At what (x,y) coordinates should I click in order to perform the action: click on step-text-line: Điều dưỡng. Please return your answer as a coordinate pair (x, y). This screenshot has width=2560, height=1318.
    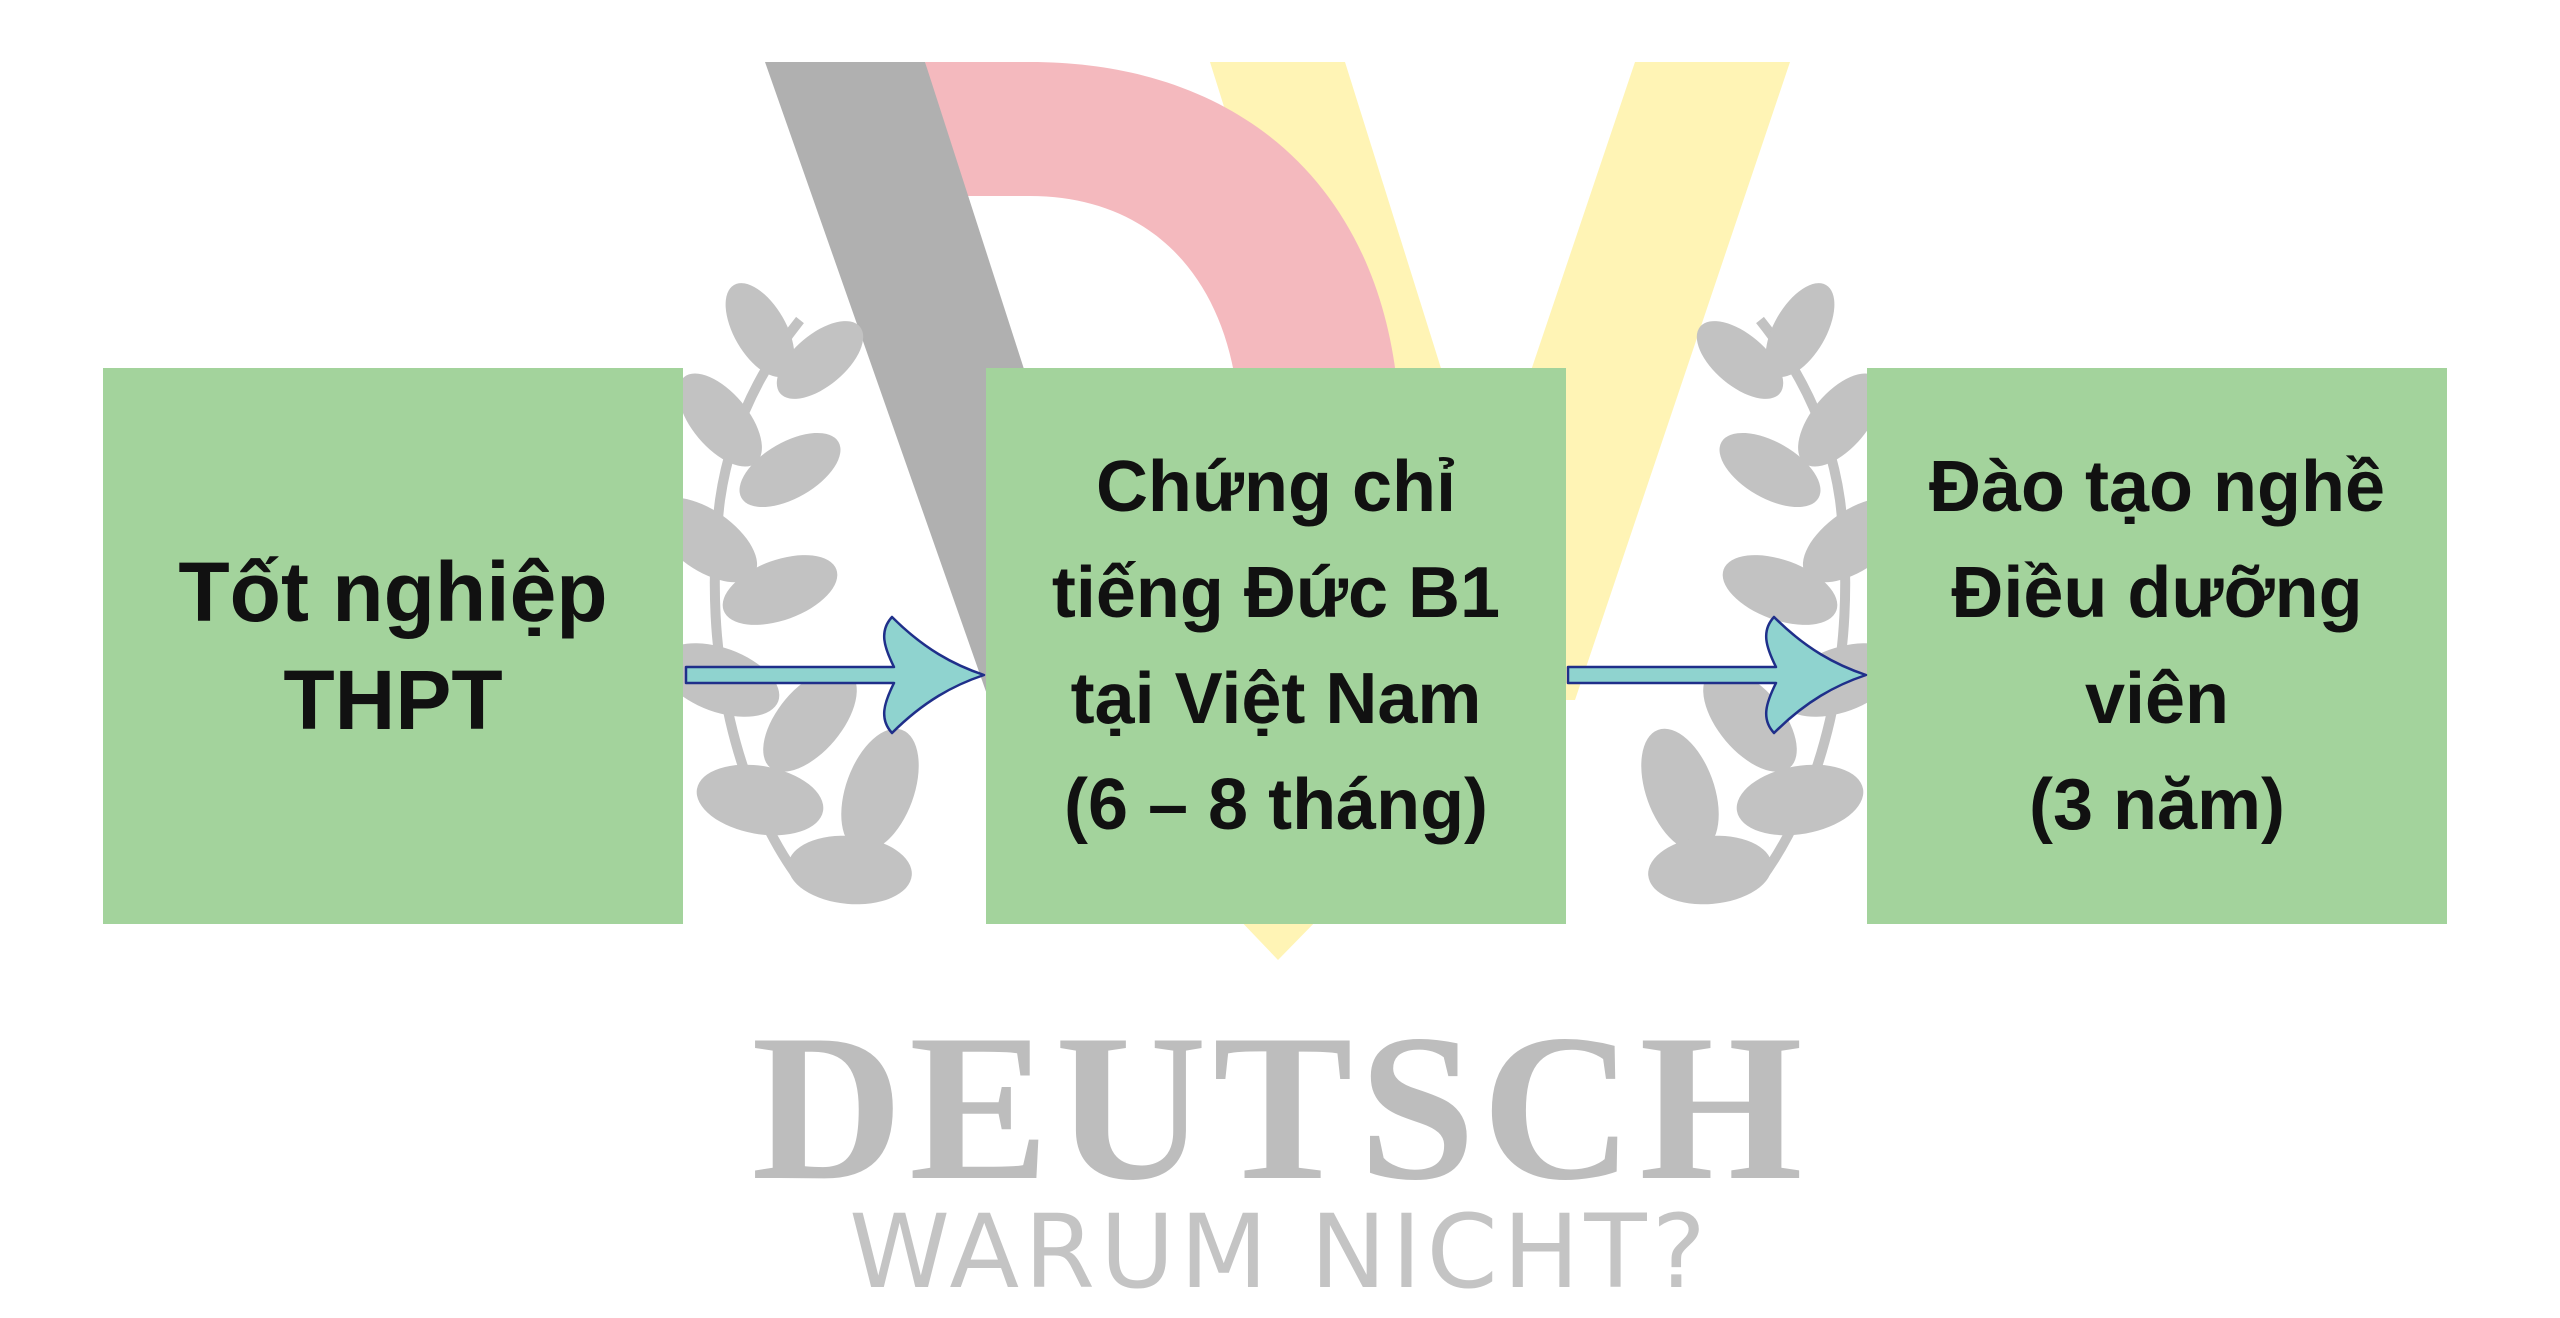
    Looking at the image, I should click on (2157, 593).